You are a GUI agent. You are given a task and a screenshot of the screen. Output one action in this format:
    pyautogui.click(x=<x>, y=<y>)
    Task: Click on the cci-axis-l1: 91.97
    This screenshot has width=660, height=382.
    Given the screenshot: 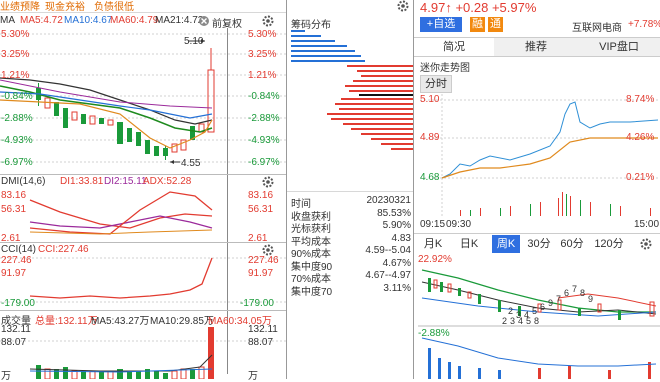 What is the action you would take?
    pyautogui.click(x=14, y=273)
    